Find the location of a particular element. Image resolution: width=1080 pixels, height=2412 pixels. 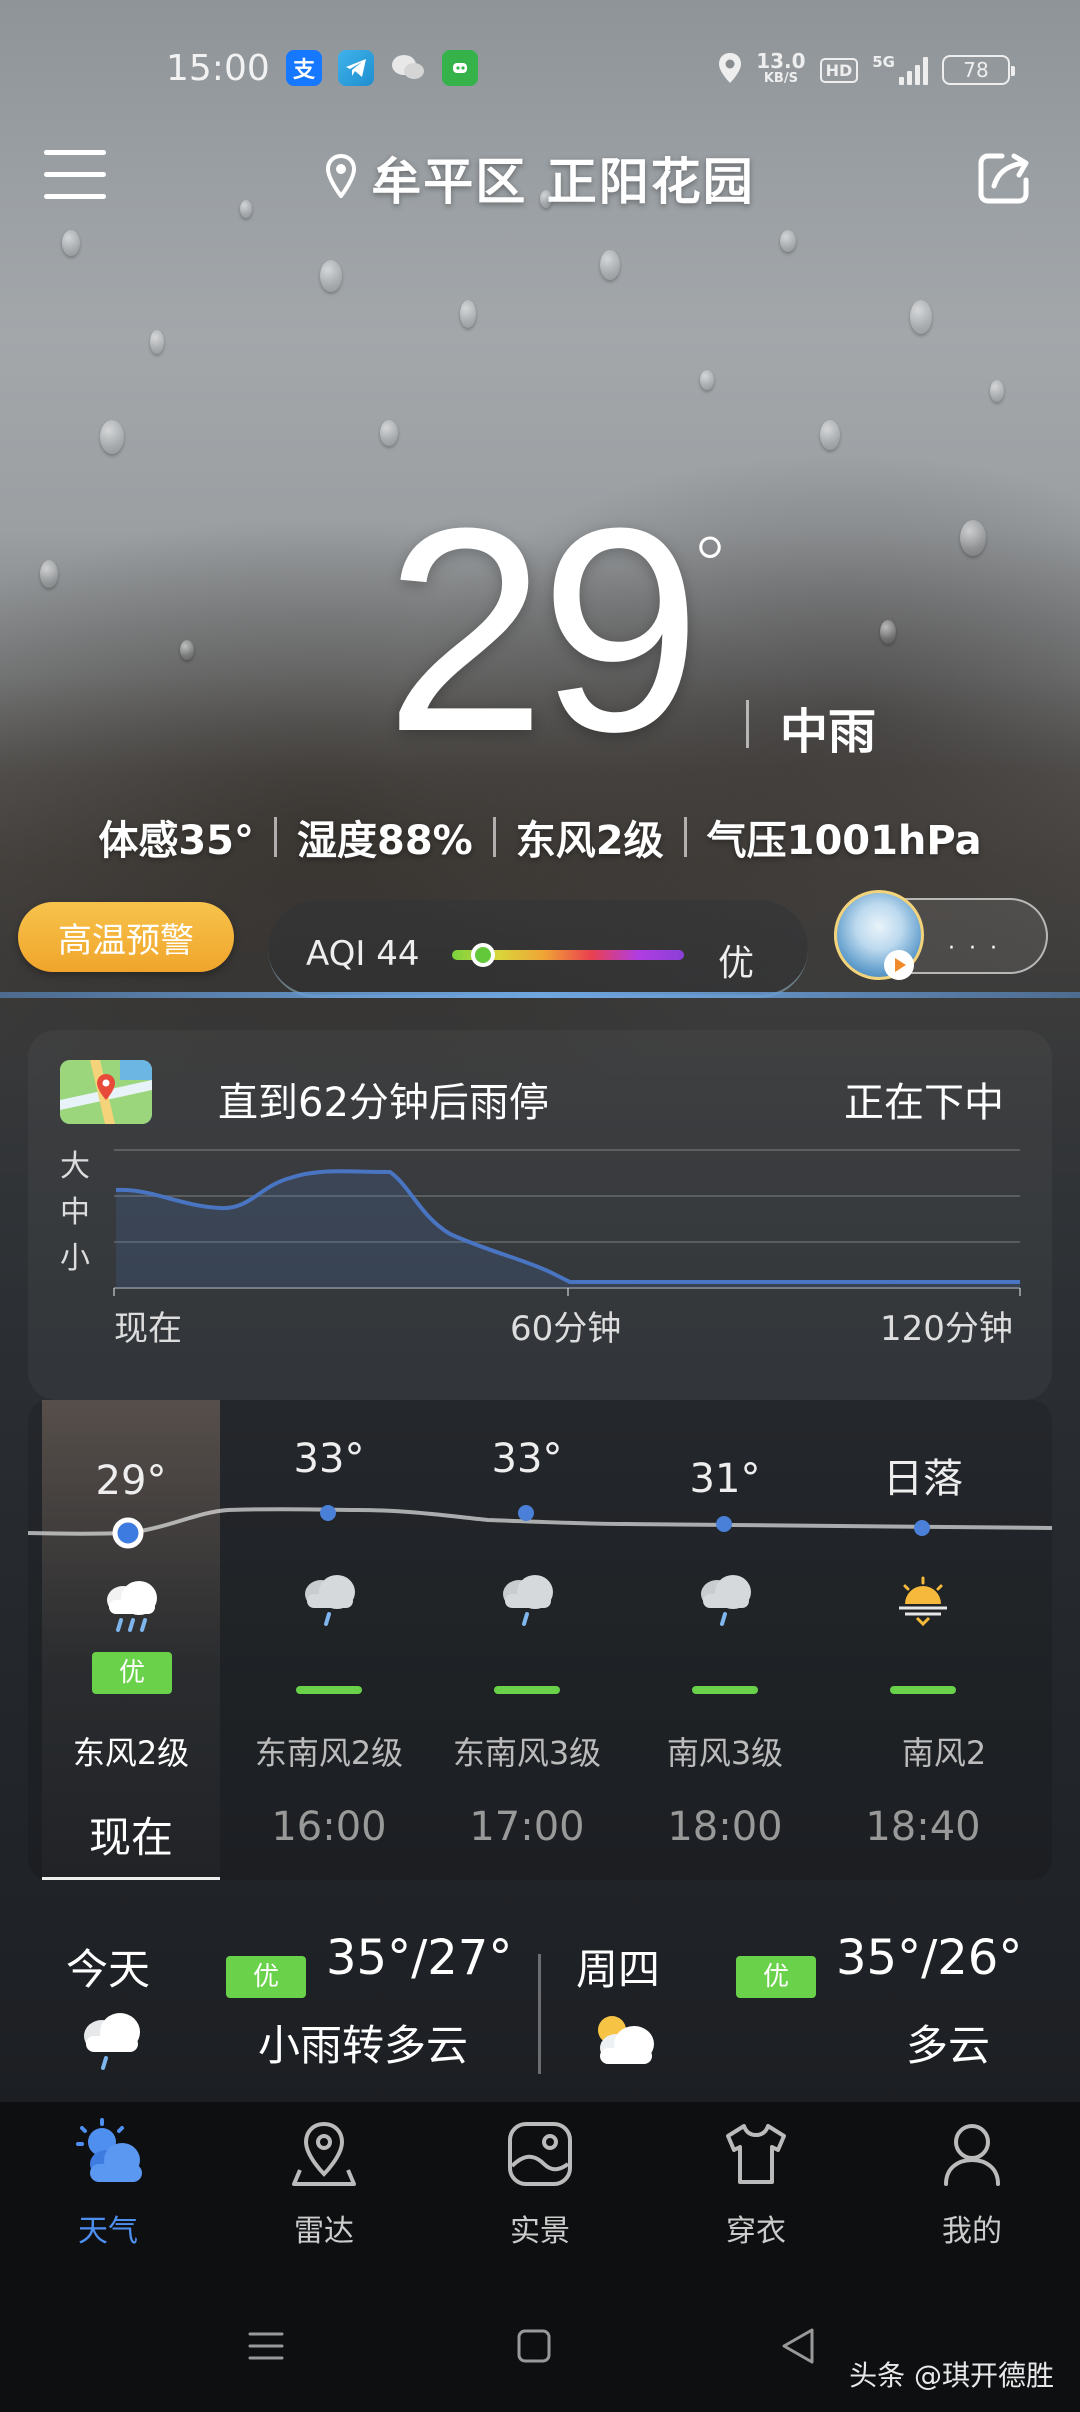

hour-time: 17:00 is located at coordinates (527, 1827).